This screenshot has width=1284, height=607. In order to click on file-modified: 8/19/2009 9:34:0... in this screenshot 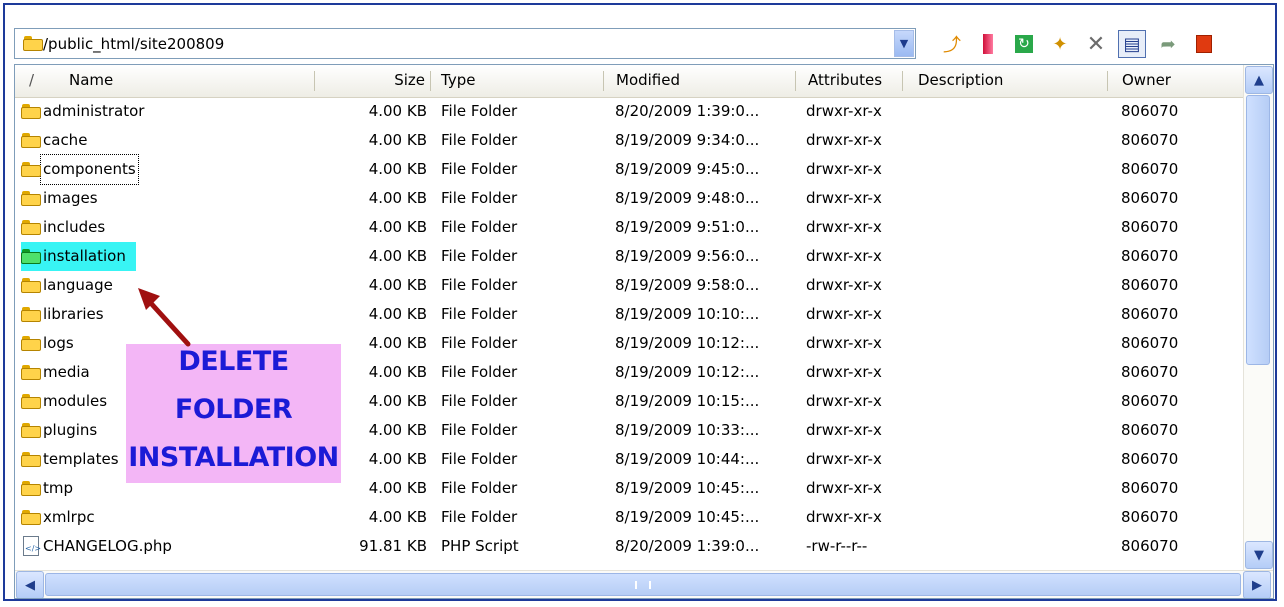, I will do `click(687, 140)`.